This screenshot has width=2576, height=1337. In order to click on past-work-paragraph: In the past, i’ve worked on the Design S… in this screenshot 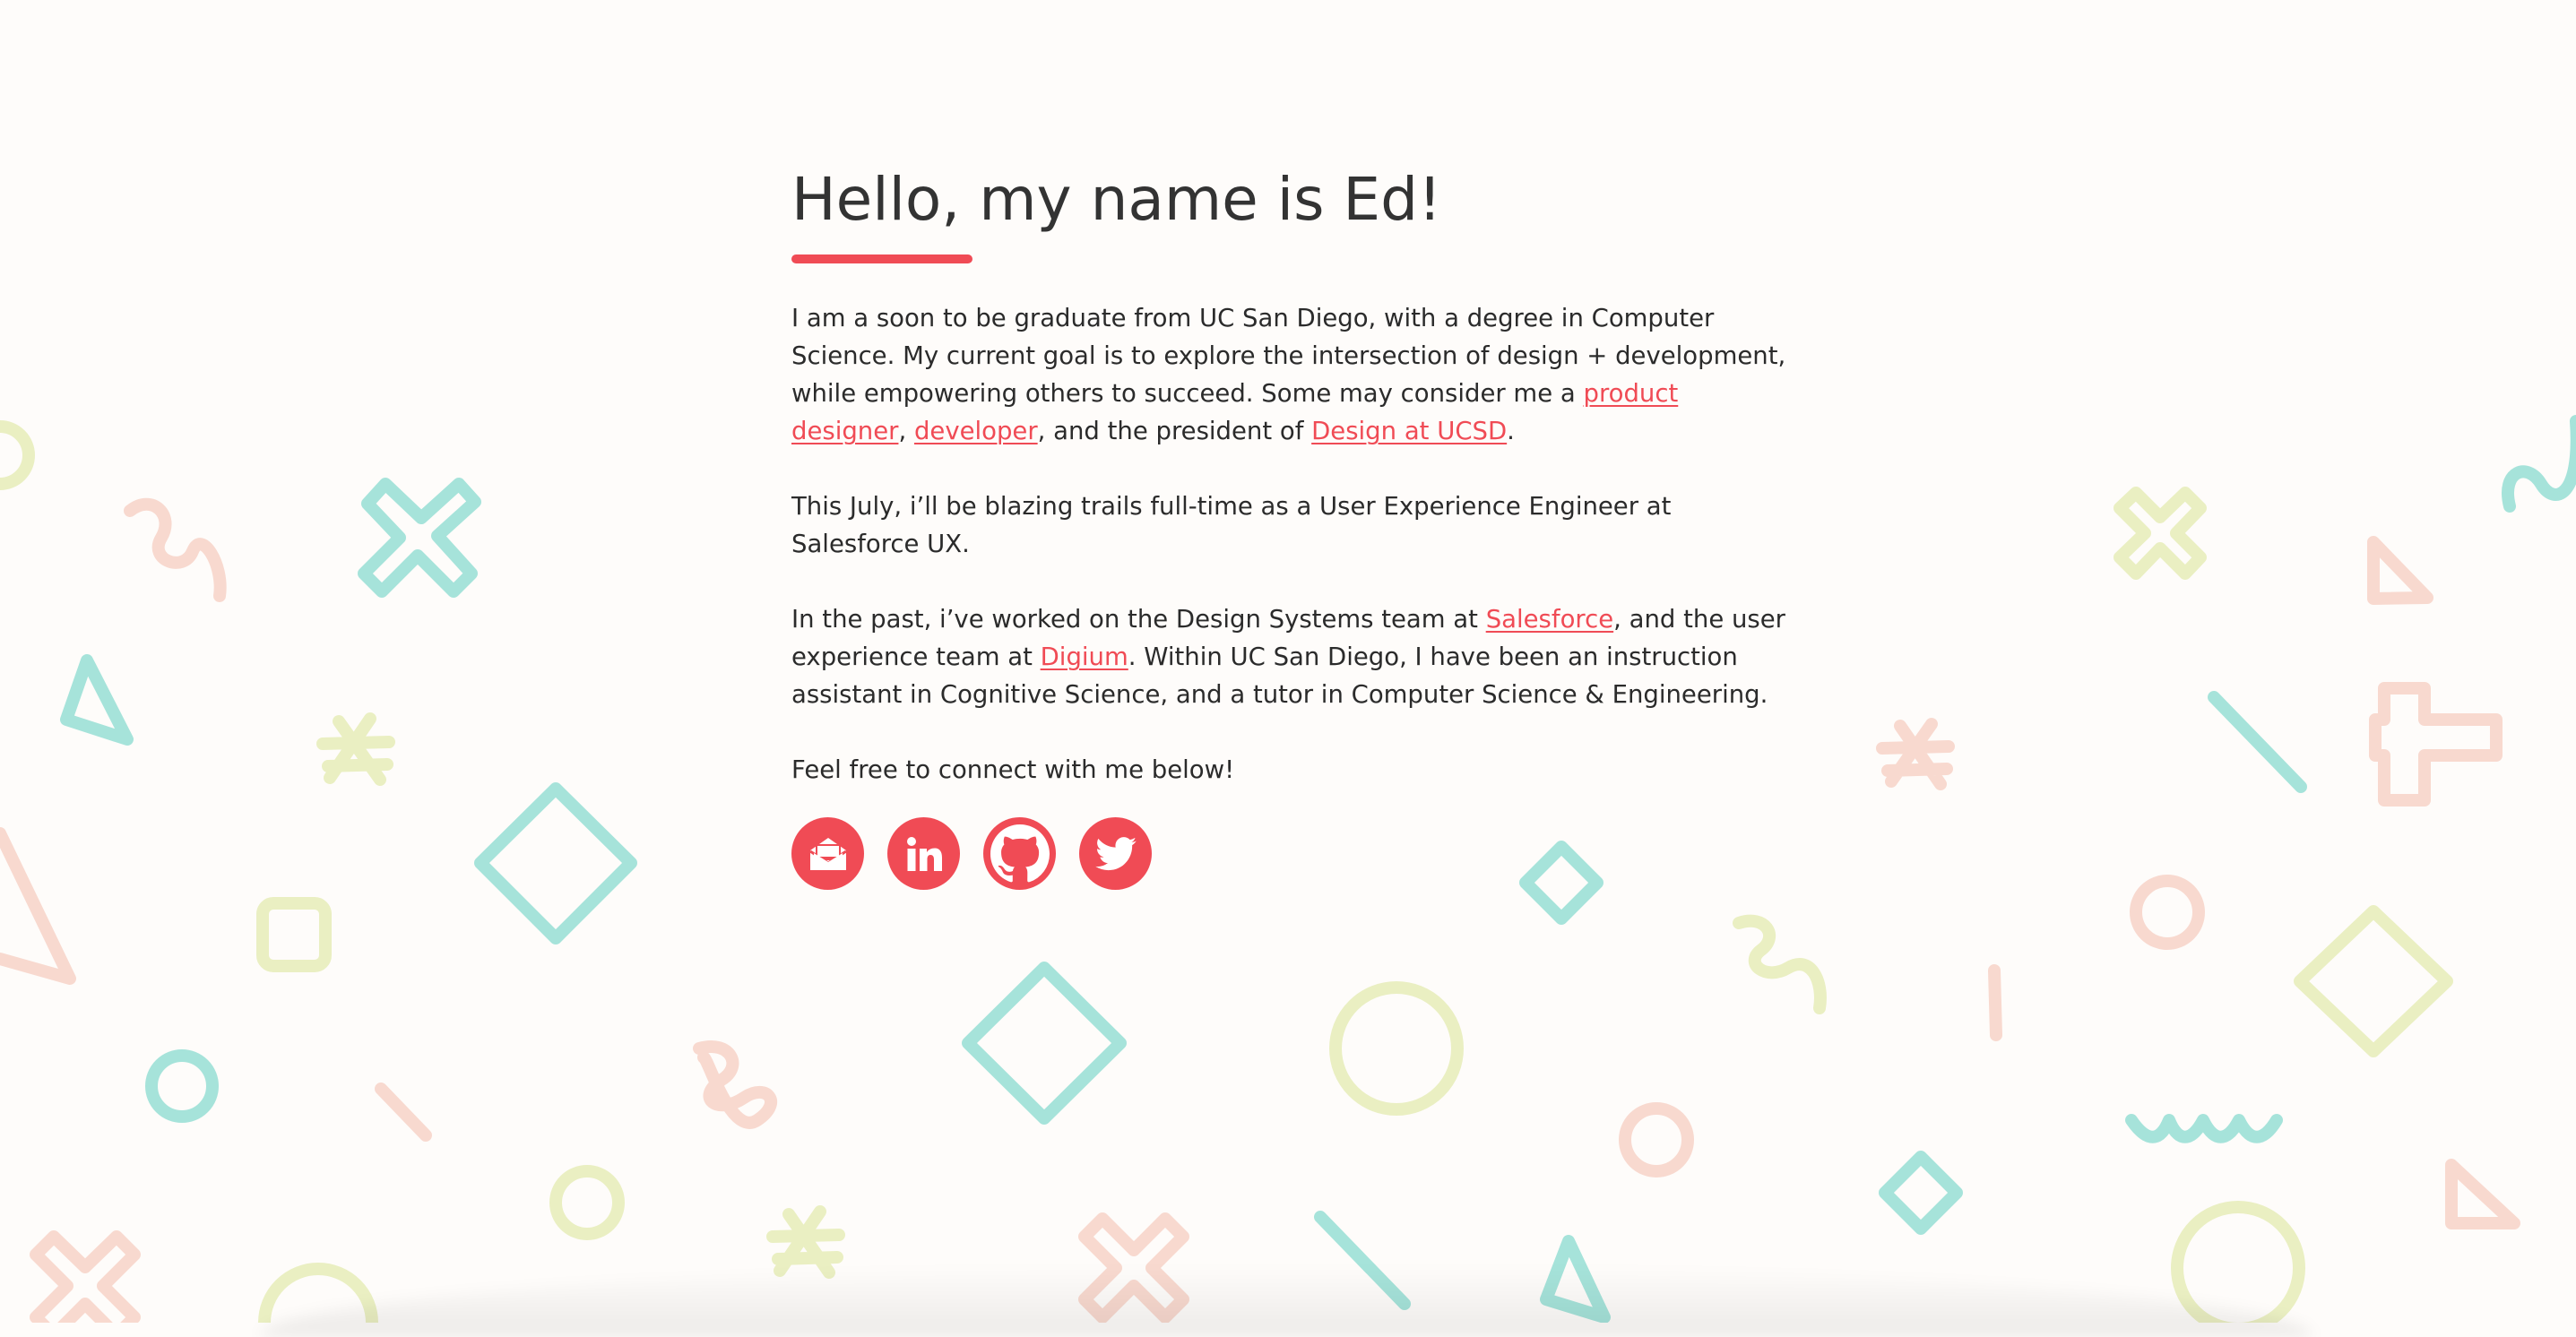, I will do `click(1293, 656)`.